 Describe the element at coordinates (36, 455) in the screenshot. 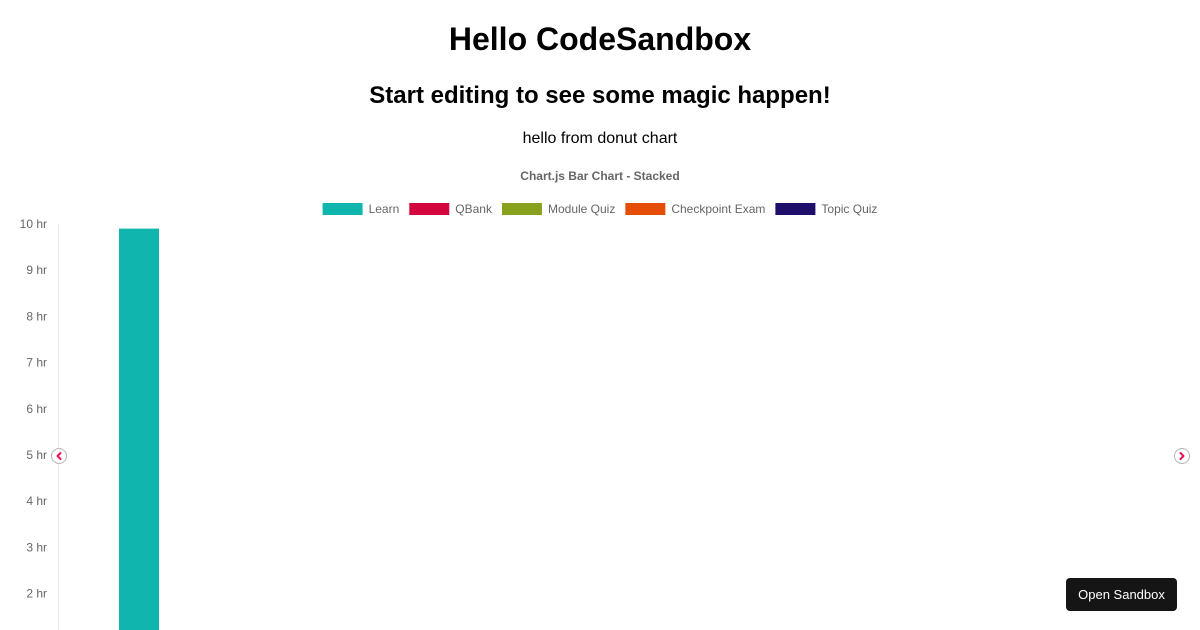

I see `y-tick-label: 5 hr` at that location.